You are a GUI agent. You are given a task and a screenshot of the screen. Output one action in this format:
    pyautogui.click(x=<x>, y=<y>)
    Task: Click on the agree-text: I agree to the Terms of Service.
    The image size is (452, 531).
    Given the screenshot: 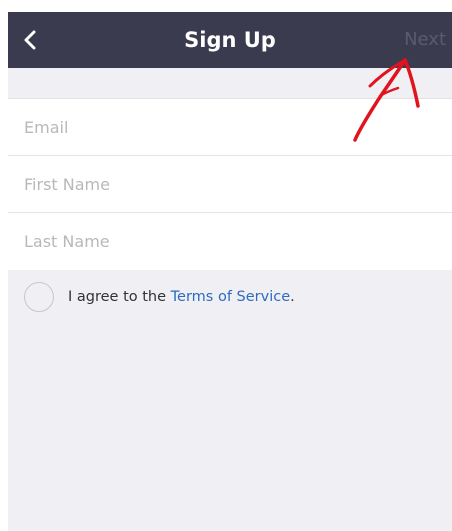 What is the action you would take?
    pyautogui.click(x=181, y=297)
    